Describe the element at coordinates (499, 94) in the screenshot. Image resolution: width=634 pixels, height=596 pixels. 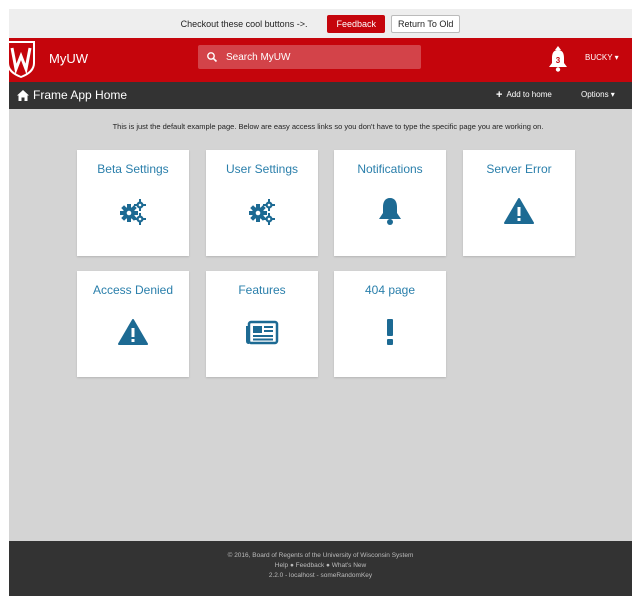
I see `plus-icon: +` at that location.